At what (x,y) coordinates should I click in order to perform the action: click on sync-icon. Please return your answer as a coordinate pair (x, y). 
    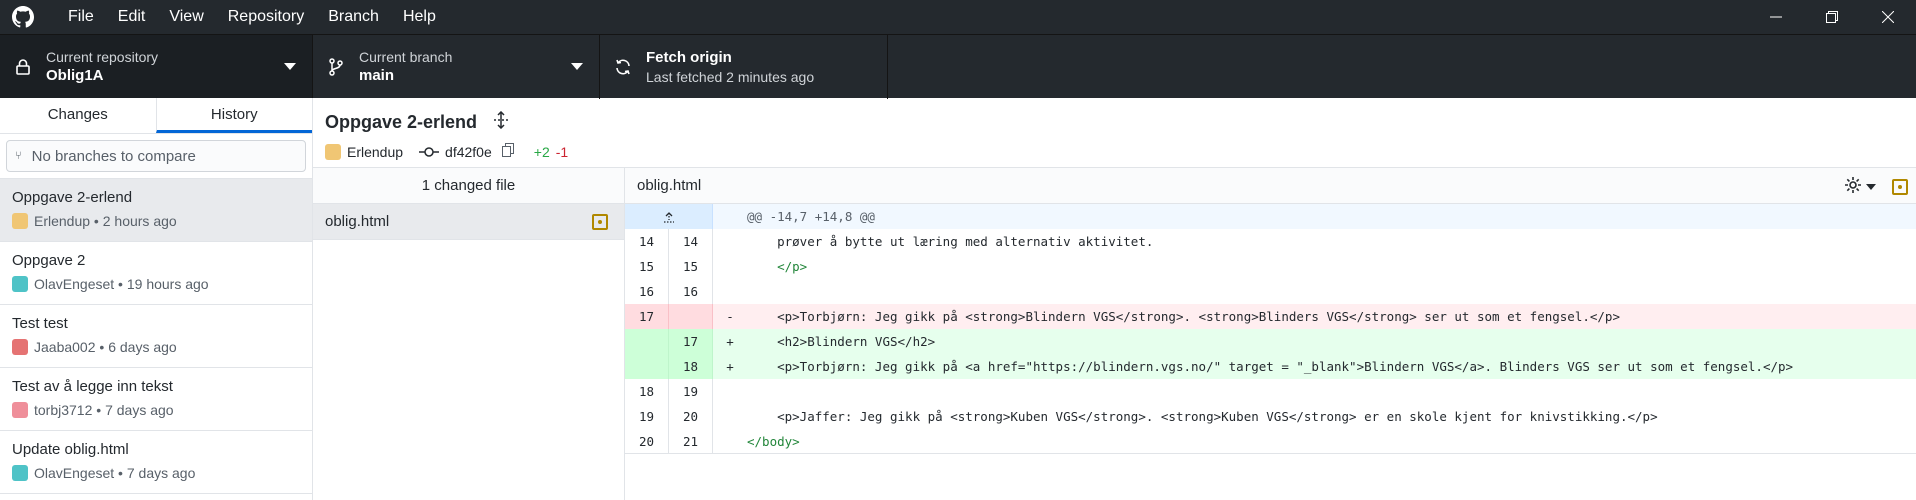
    Looking at the image, I should click on (623, 67).